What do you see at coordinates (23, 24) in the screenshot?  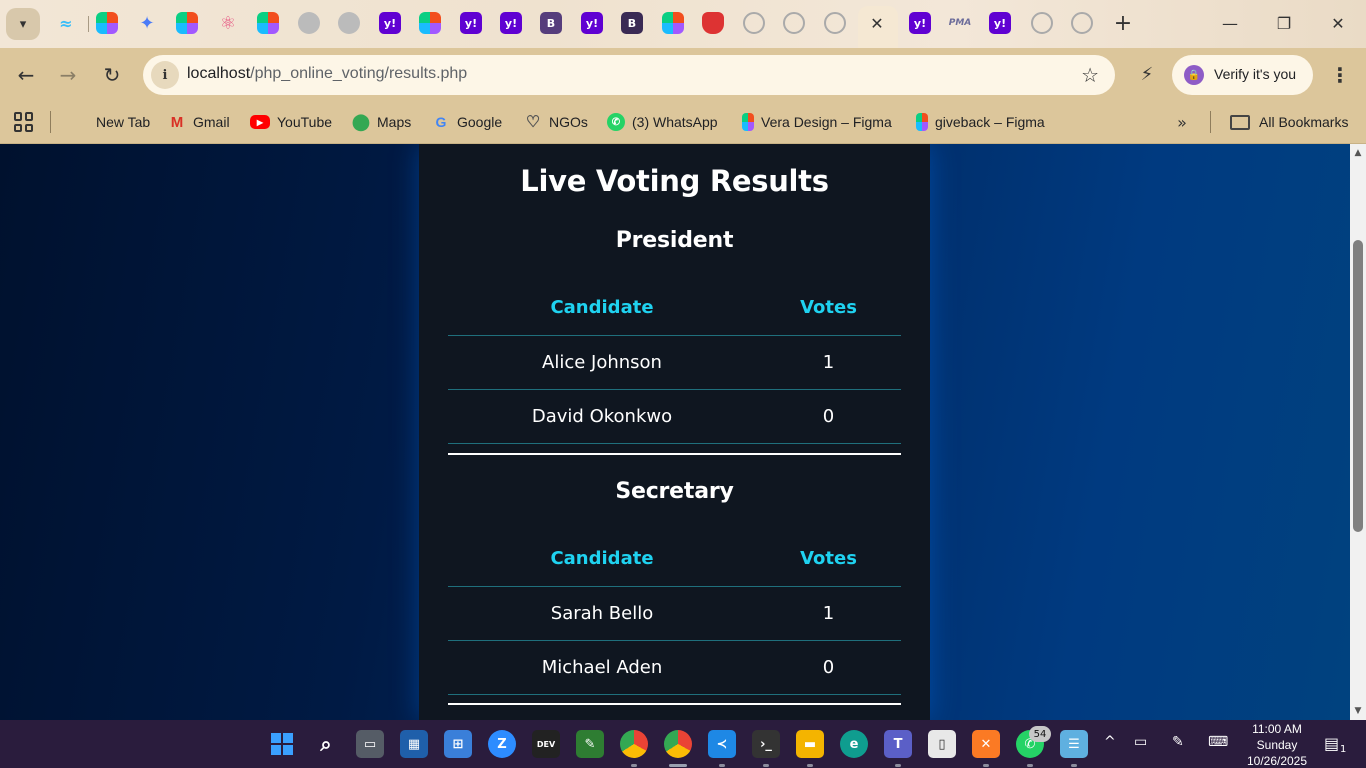 I see `tab-search-button: ▾` at bounding box center [23, 24].